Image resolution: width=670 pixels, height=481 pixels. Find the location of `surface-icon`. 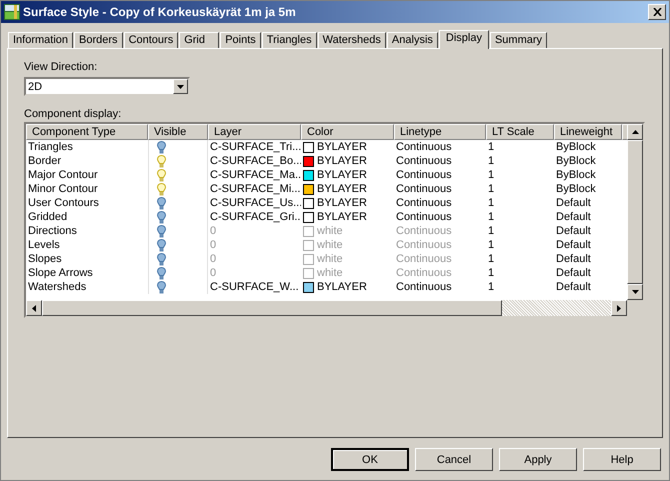

surface-icon is located at coordinates (12, 12).